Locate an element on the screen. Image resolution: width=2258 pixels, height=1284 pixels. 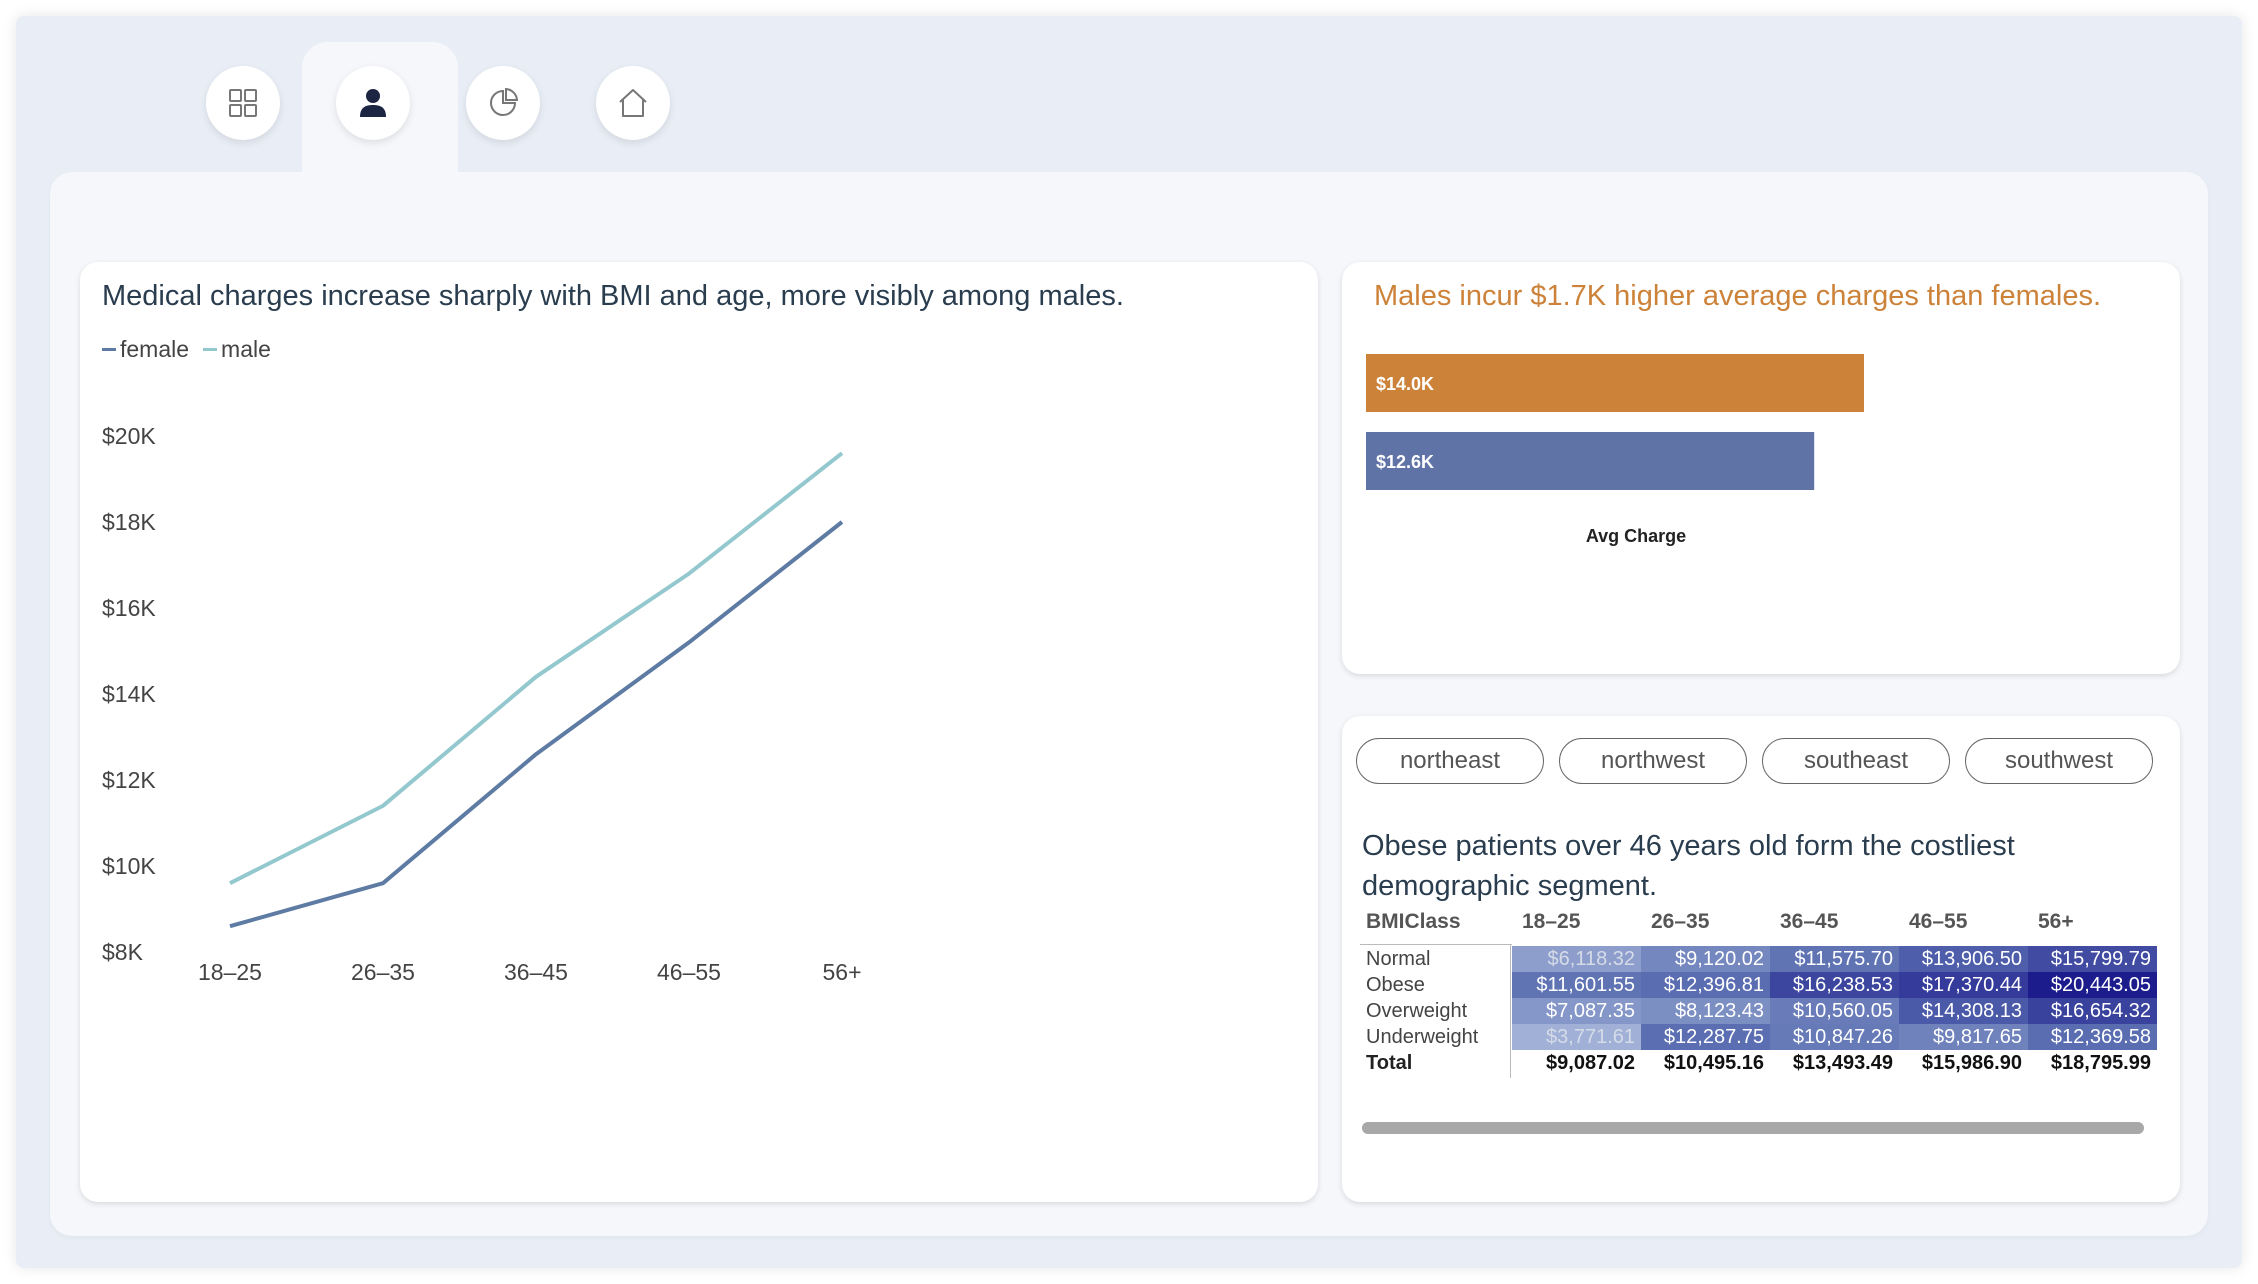
y-tick-label: $20K is located at coordinates (129, 436).